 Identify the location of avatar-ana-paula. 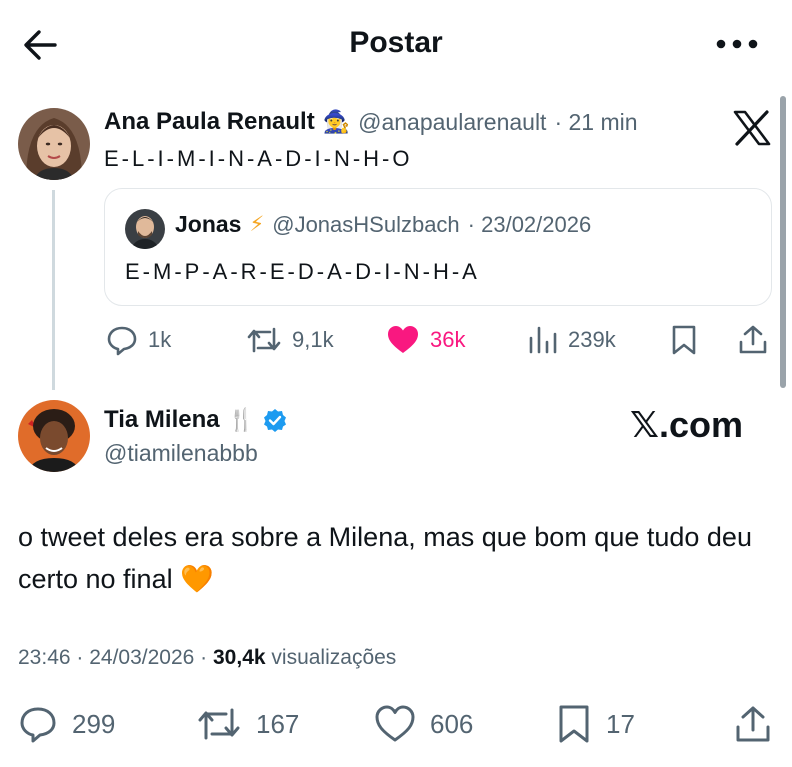
(54, 144).